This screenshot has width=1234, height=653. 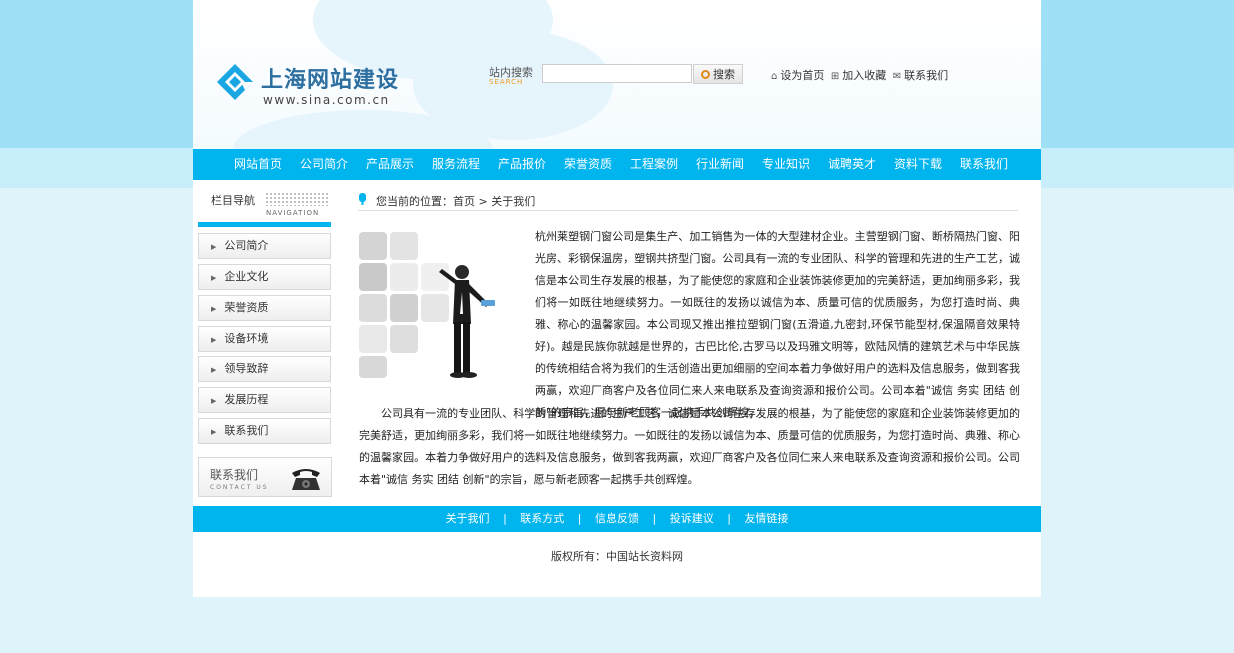 What do you see at coordinates (235, 82) in the screenshot?
I see `logo-icon` at bounding box center [235, 82].